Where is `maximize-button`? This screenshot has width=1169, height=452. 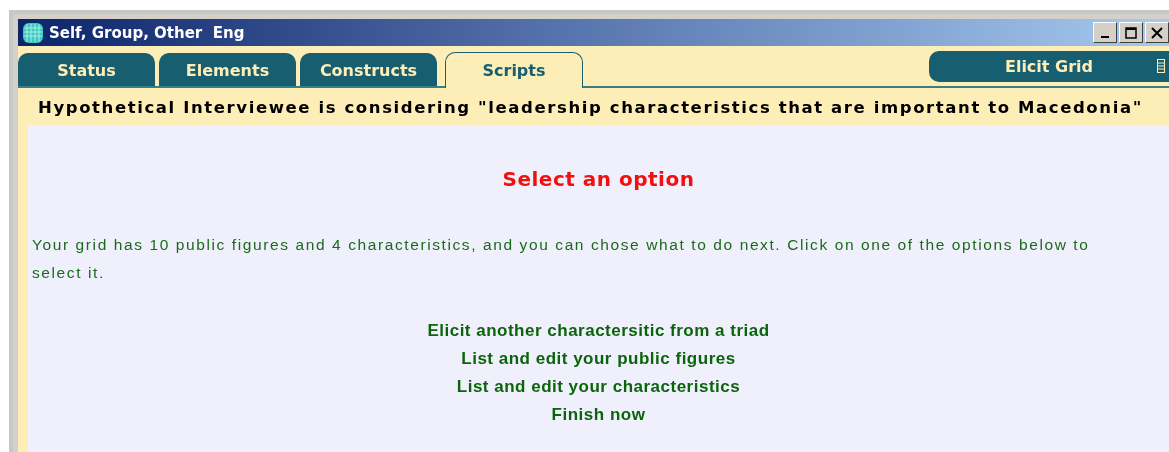 maximize-button is located at coordinates (1131, 32).